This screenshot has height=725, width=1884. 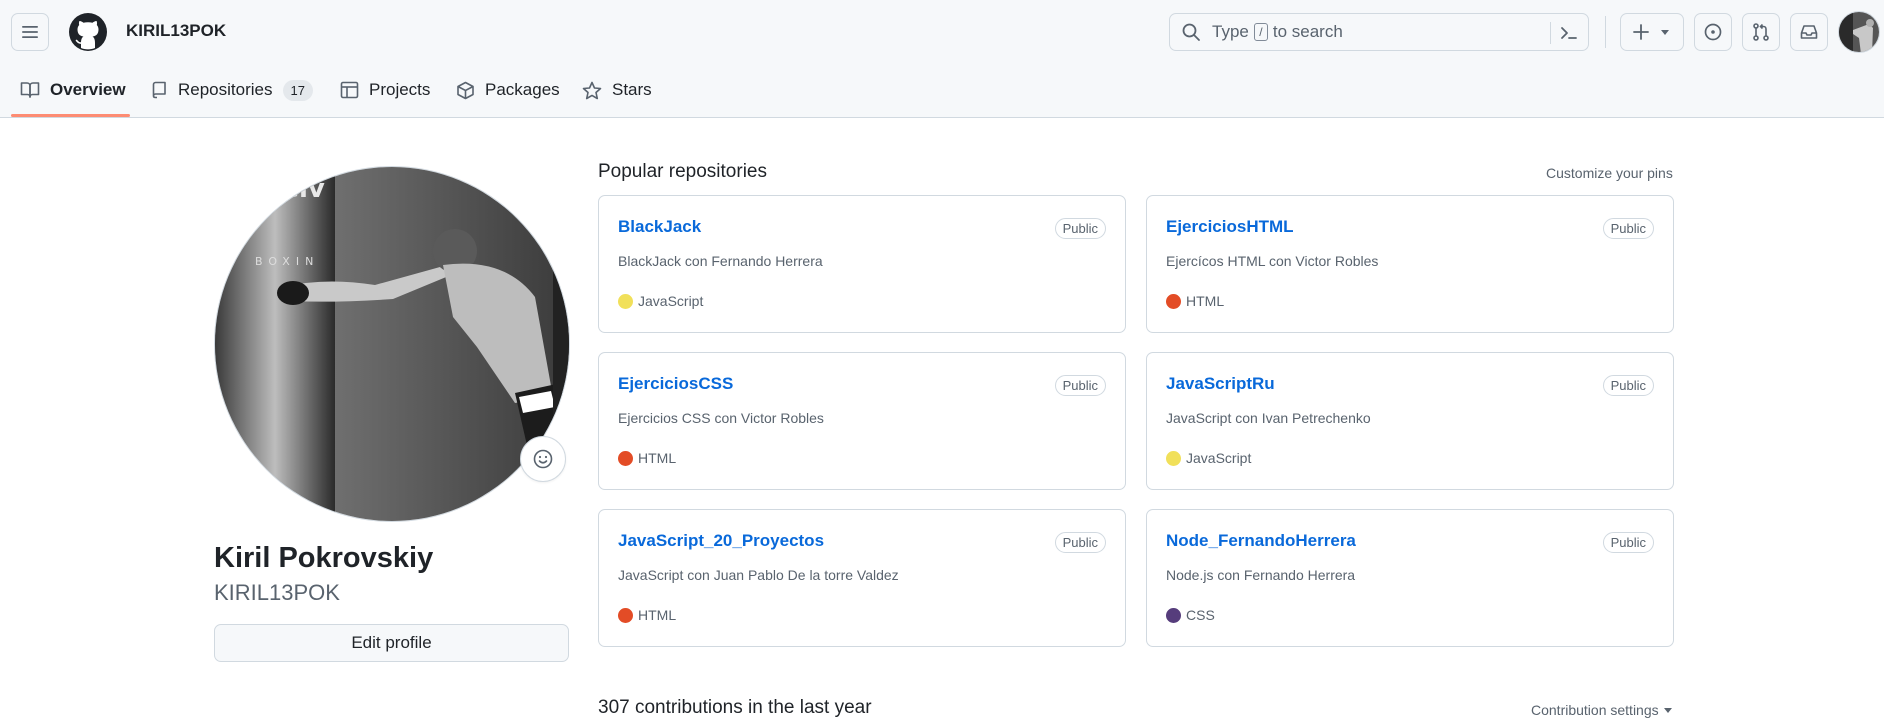 I want to click on repositories-count-badge: 17, so click(x=297, y=90).